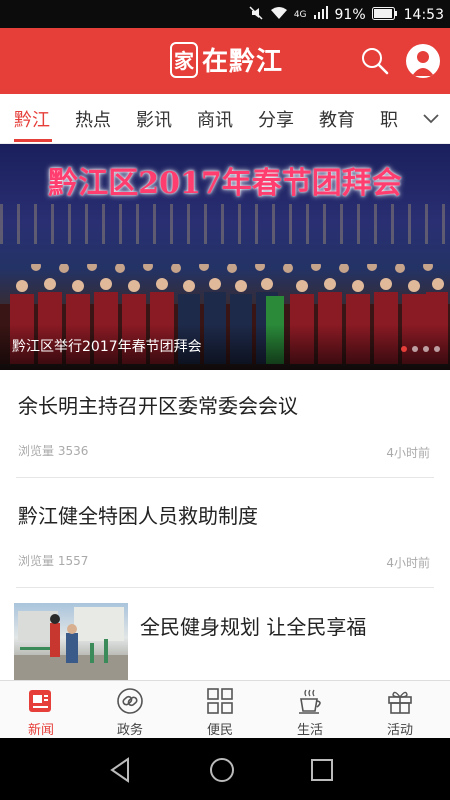 This screenshot has height=800, width=450. Describe the element at coordinates (154, 119) in the screenshot. I see `tab-movies: 影讯` at that location.